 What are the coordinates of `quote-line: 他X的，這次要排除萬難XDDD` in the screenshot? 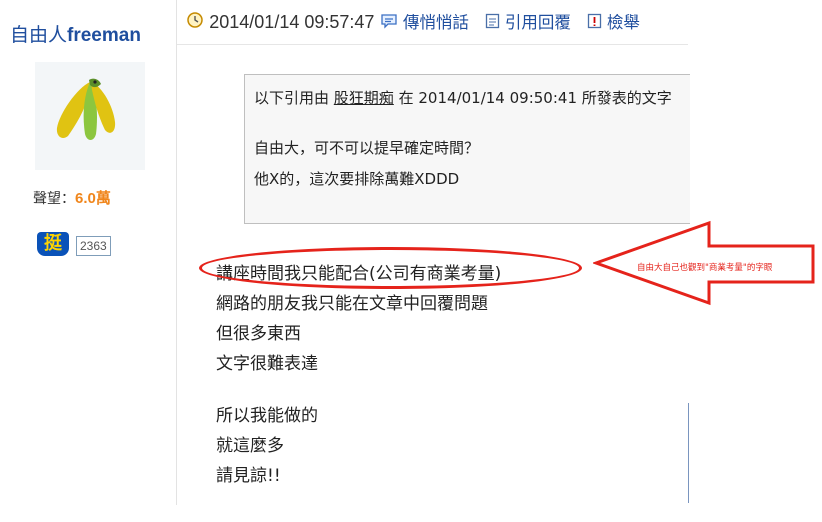 It's located at (357, 179).